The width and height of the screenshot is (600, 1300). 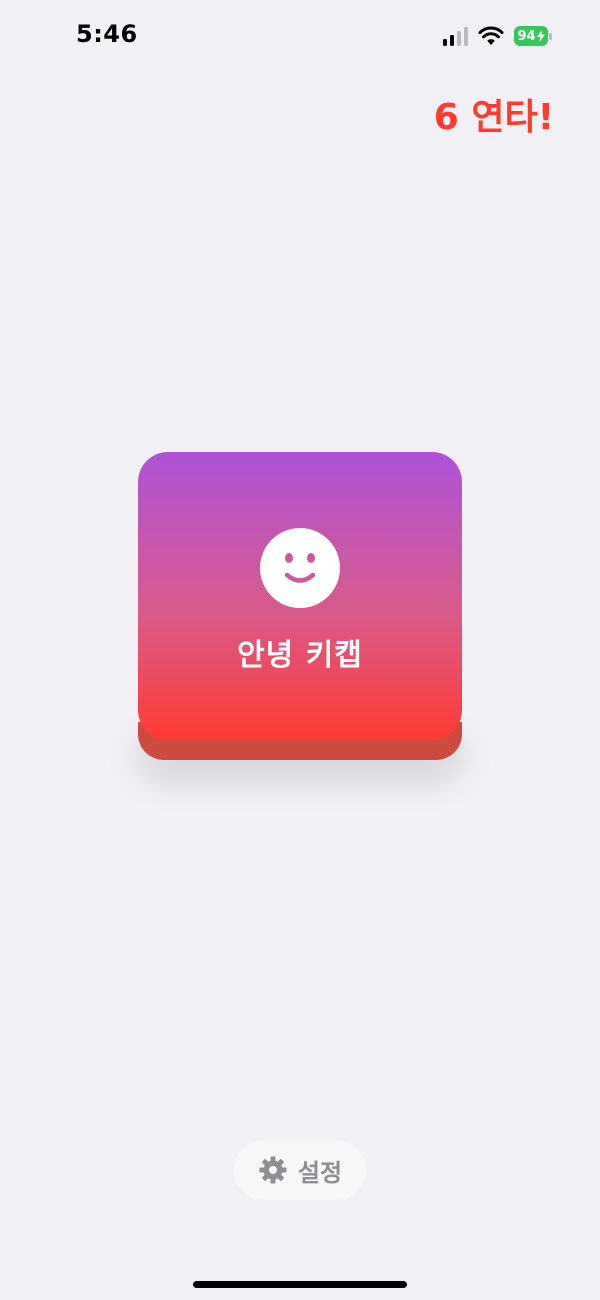 What do you see at coordinates (320, 1172) in the screenshot?
I see `settings-label: 설정` at bounding box center [320, 1172].